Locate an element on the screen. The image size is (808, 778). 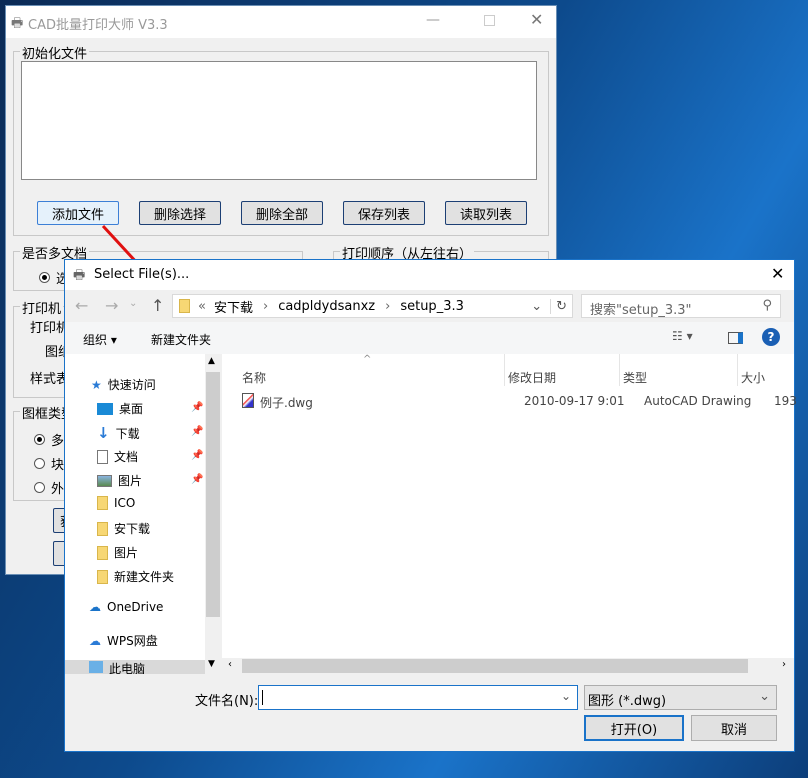
nav-item: ICO is located at coordinates (116, 503).